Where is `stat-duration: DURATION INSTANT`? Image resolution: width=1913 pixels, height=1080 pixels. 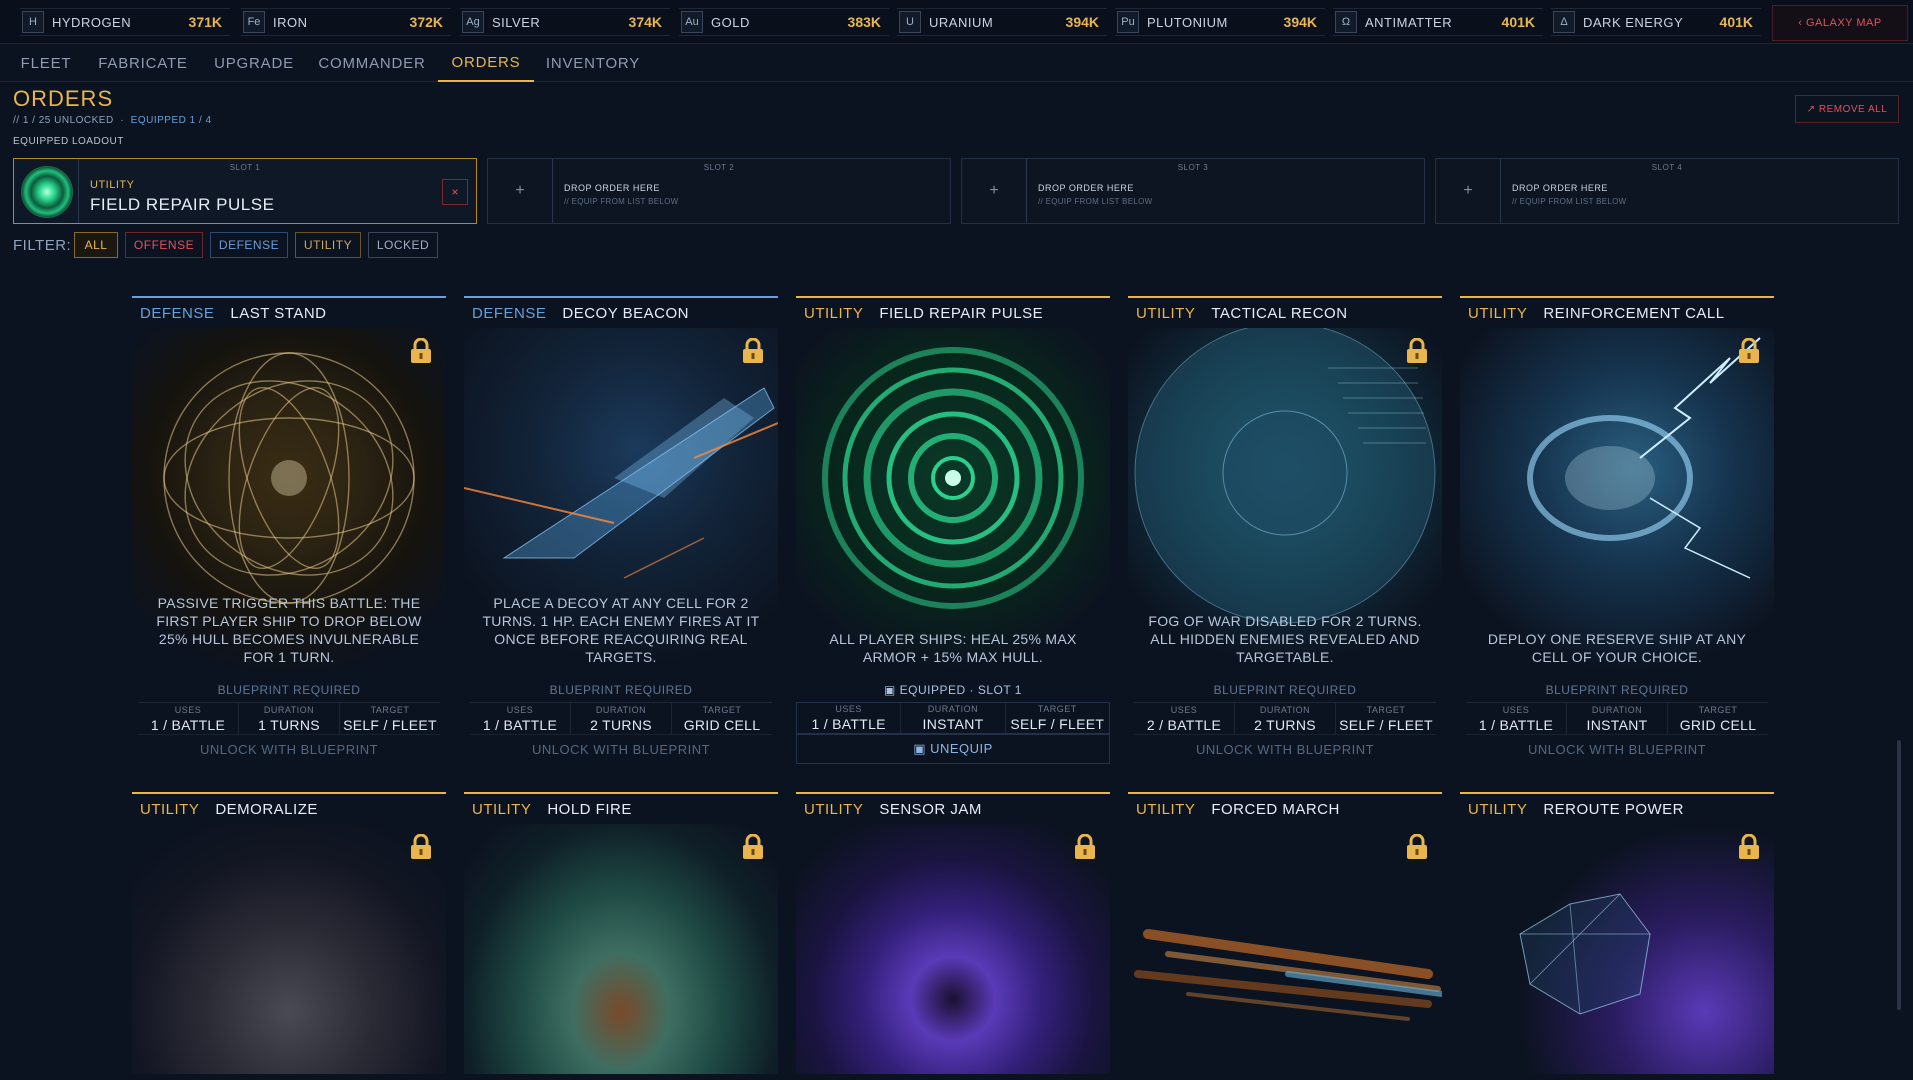 stat-duration: DURATION INSTANT is located at coordinates (1617, 718).